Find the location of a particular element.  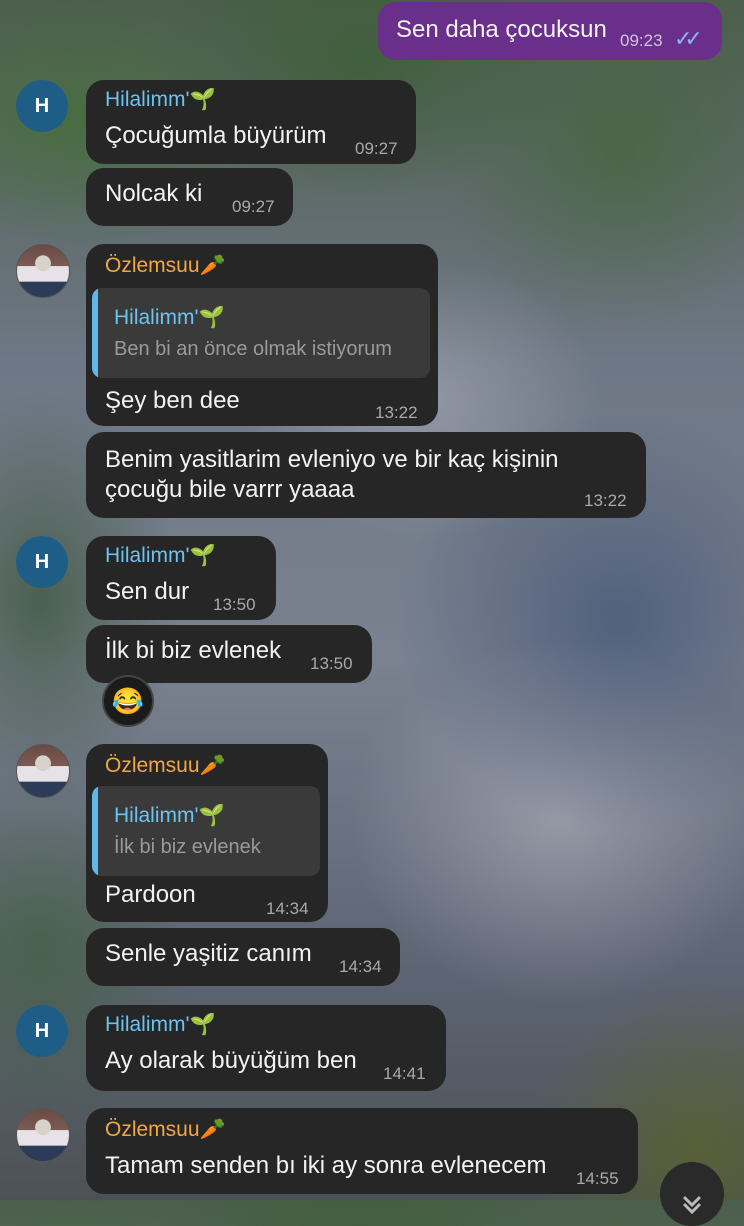

message-text-line2: çocuğu bile varrr yaaaa is located at coordinates (230, 489).